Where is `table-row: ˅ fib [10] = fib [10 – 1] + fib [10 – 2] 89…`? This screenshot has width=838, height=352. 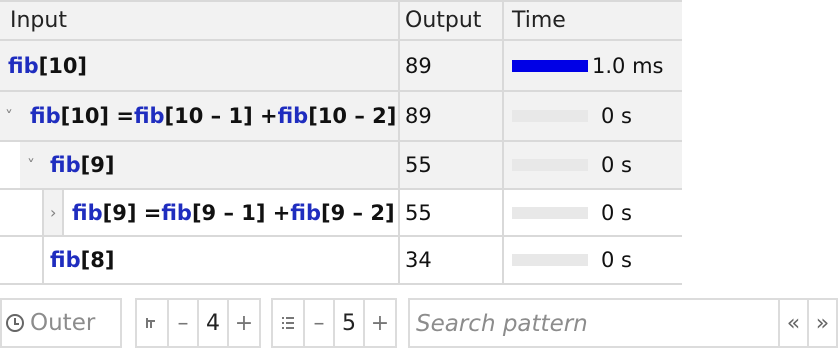
table-row: ˅ fib [10] = fib [10 – 1] + fib [10 – 2] 89… is located at coordinates (341, 117).